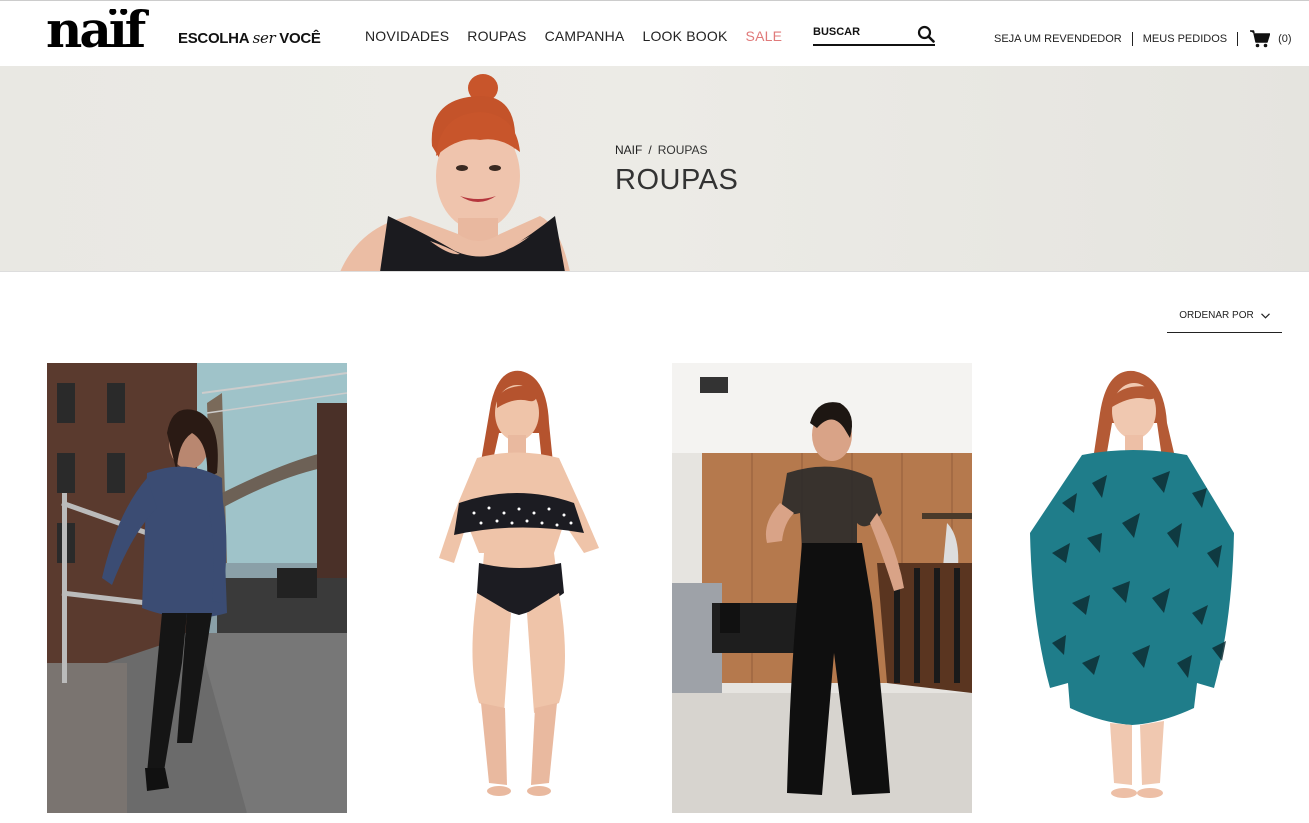 The image size is (1309, 823). I want to click on nav-item-roupas: ROUPAS, so click(496, 36).